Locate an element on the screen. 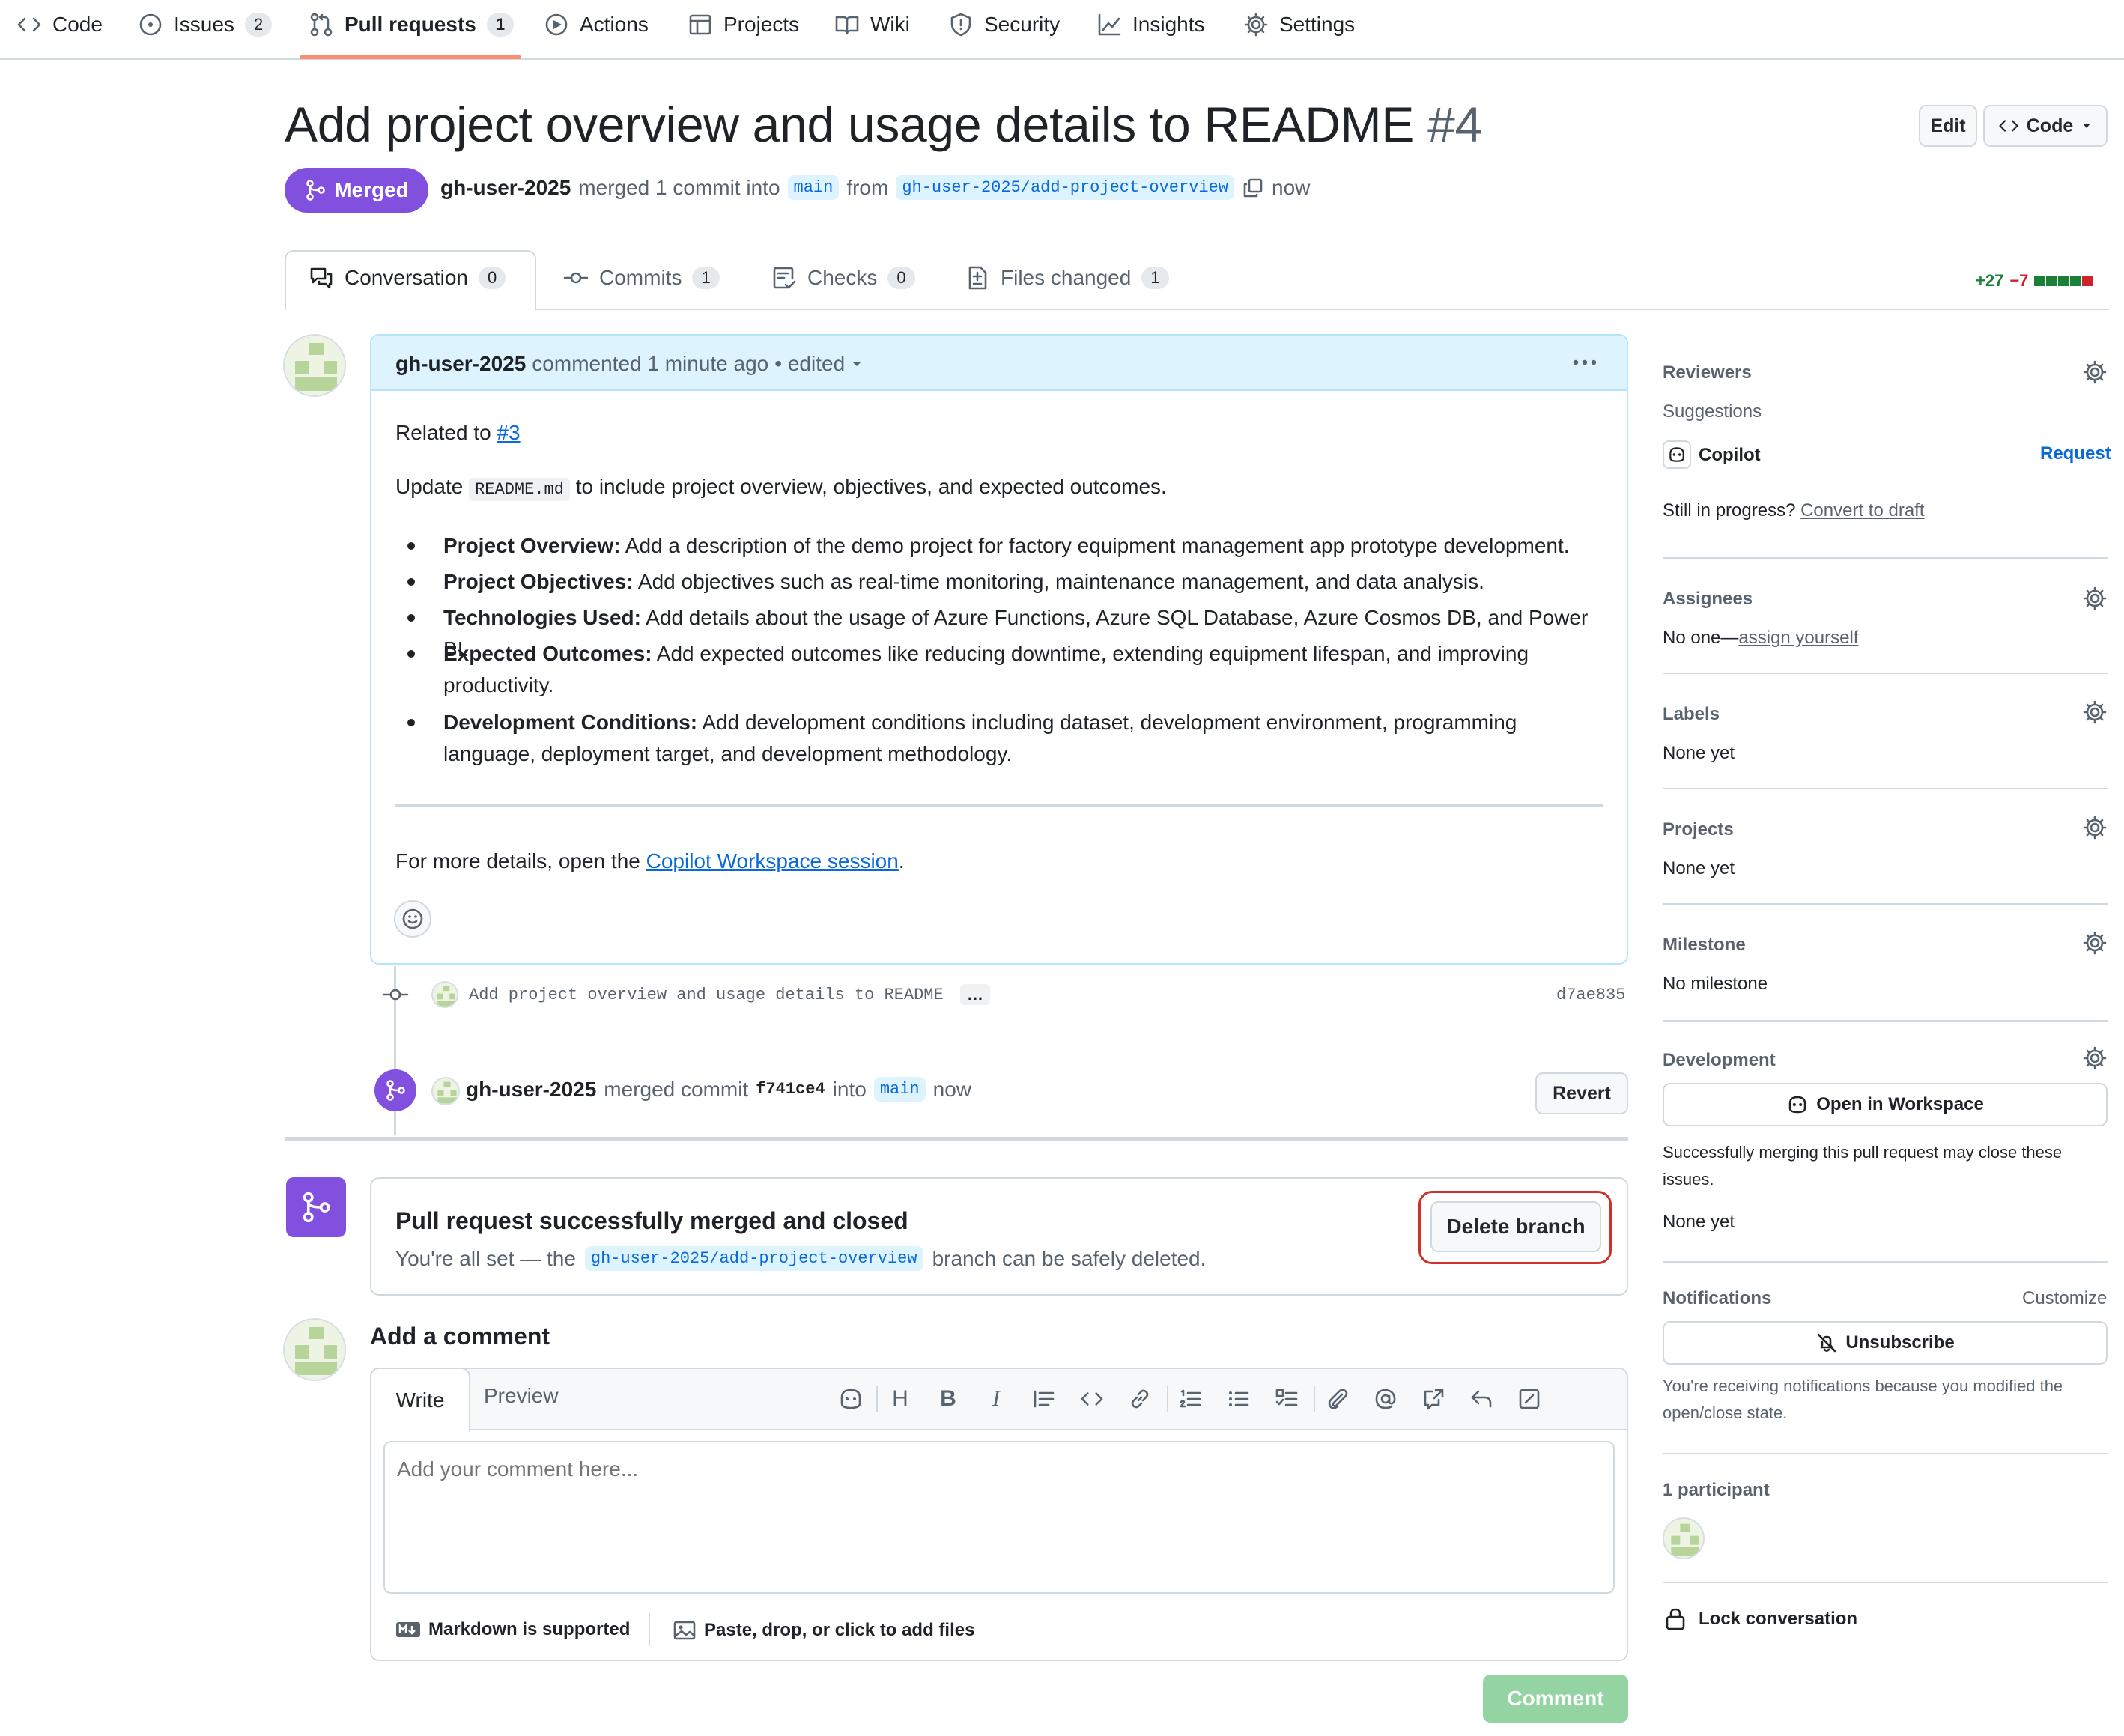 The height and width of the screenshot is (1736, 2124). kebab-horizontal-icon is located at coordinates (1585, 362).